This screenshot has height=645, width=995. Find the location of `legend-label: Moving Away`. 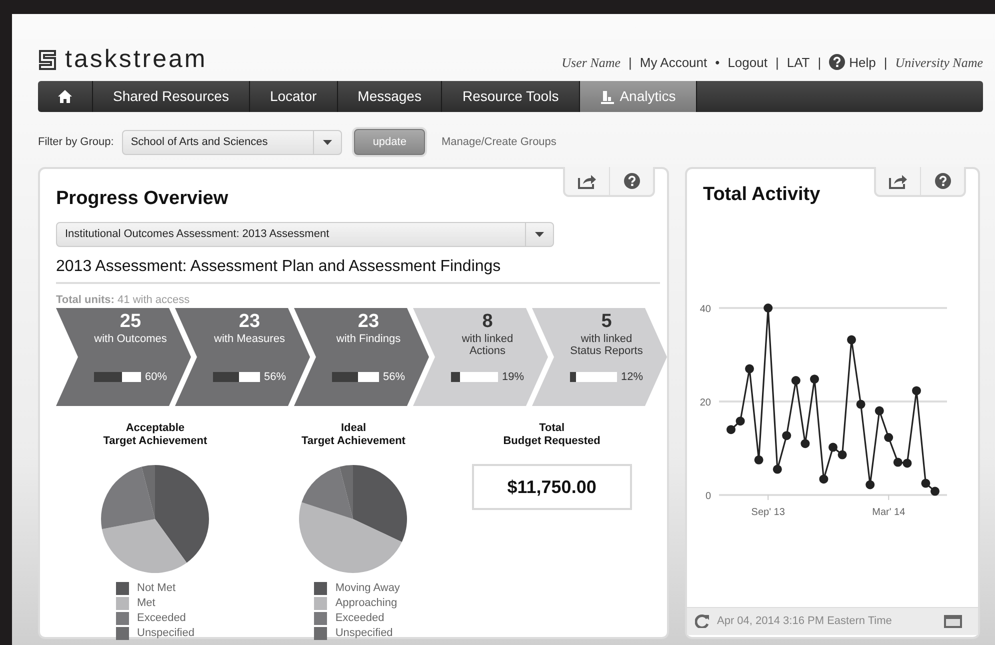

legend-label: Moving Away is located at coordinates (367, 589).